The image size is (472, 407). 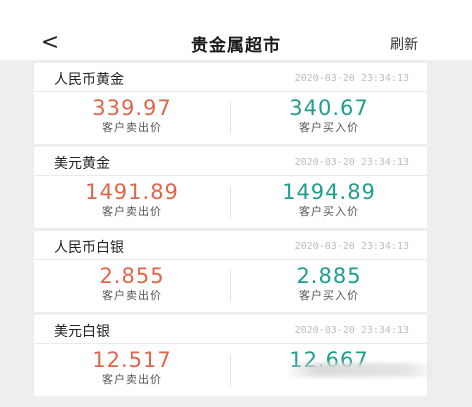 I want to click on sell-column: 2.855 客户卖出价, so click(x=132, y=283).